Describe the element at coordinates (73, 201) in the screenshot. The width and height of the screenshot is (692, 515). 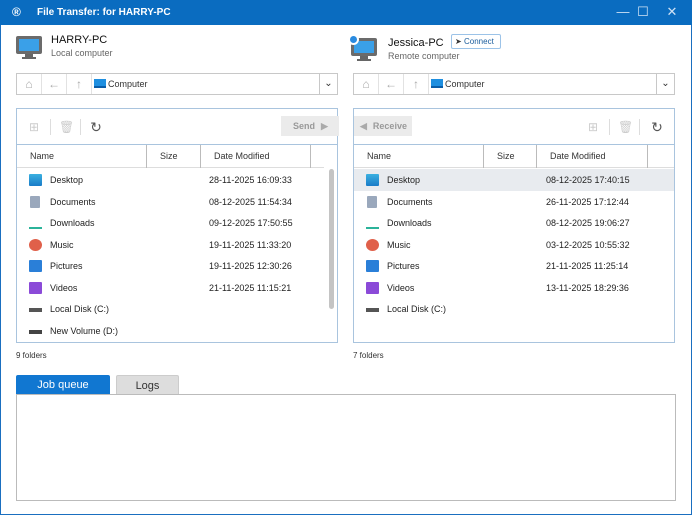
I see `file-name: Documents` at that location.